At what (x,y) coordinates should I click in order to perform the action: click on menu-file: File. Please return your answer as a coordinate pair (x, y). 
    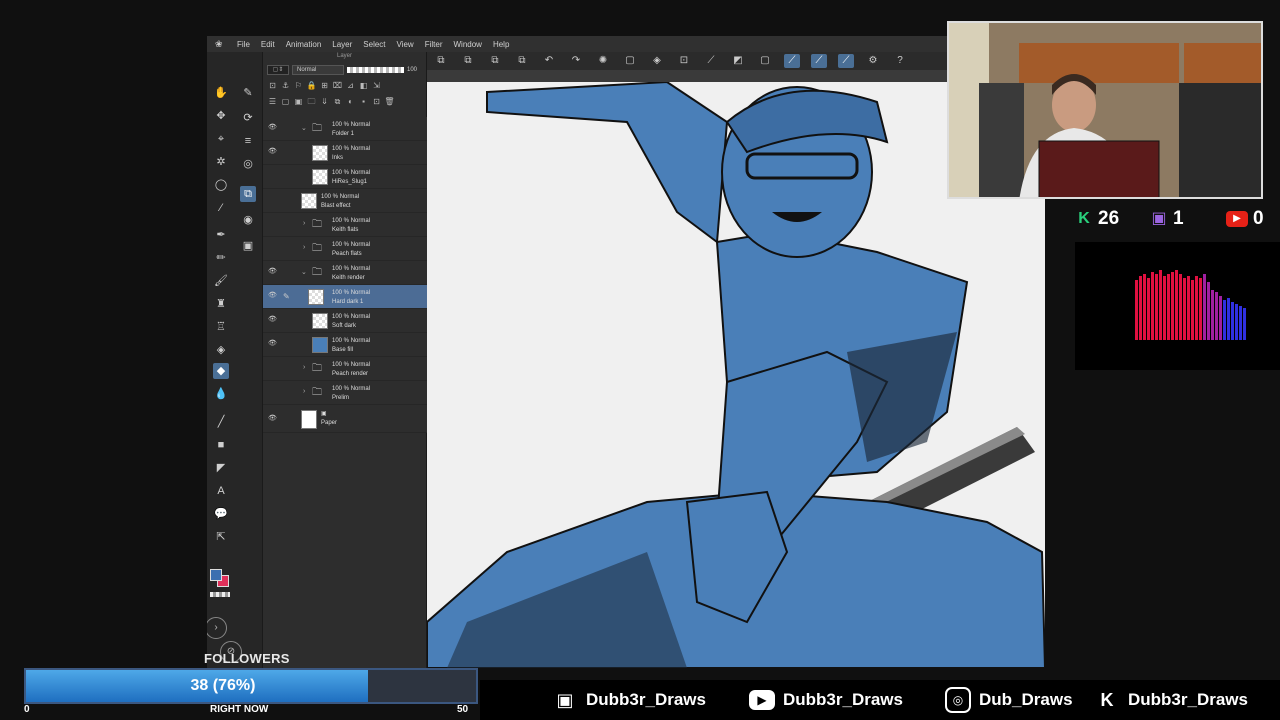
    Looking at the image, I should click on (243, 44).